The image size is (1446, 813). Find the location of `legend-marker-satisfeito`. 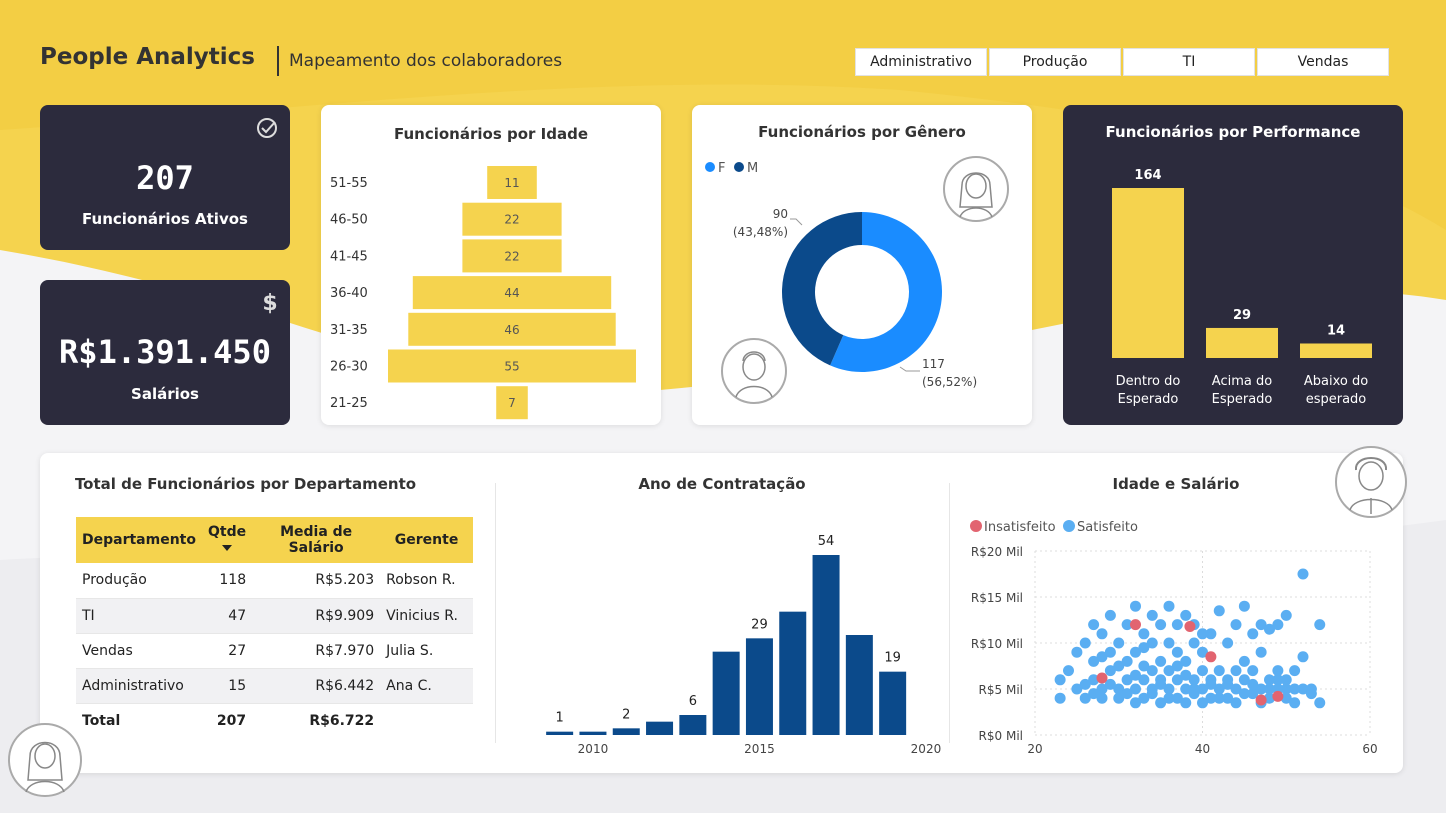

legend-marker-satisfeito is located at coordinates (1069, 526).